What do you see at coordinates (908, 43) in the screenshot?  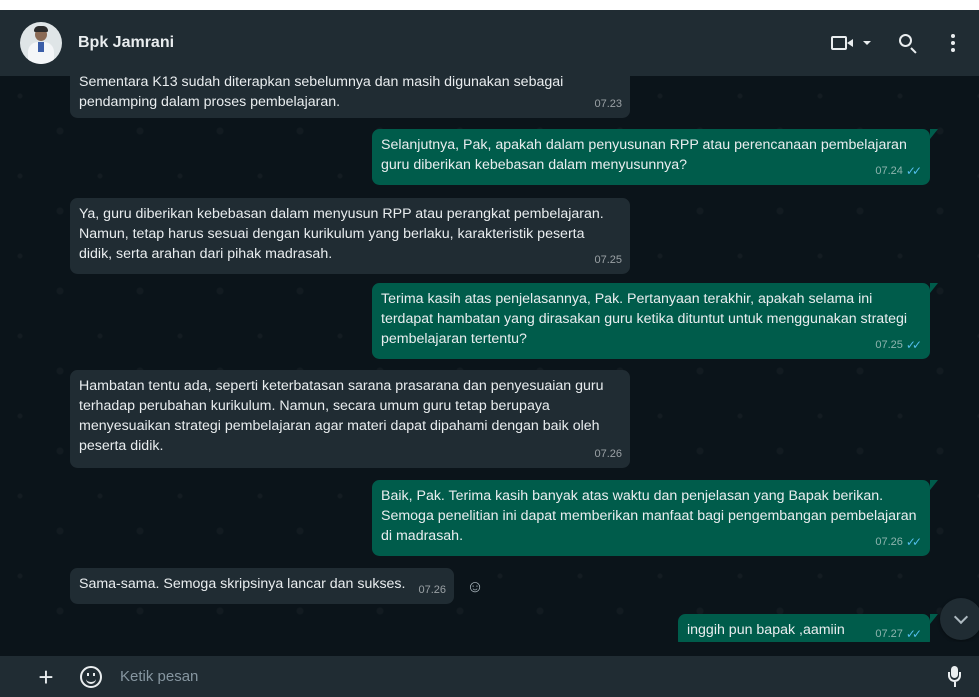 I see `search-icon` at bounding box center [908, 43].